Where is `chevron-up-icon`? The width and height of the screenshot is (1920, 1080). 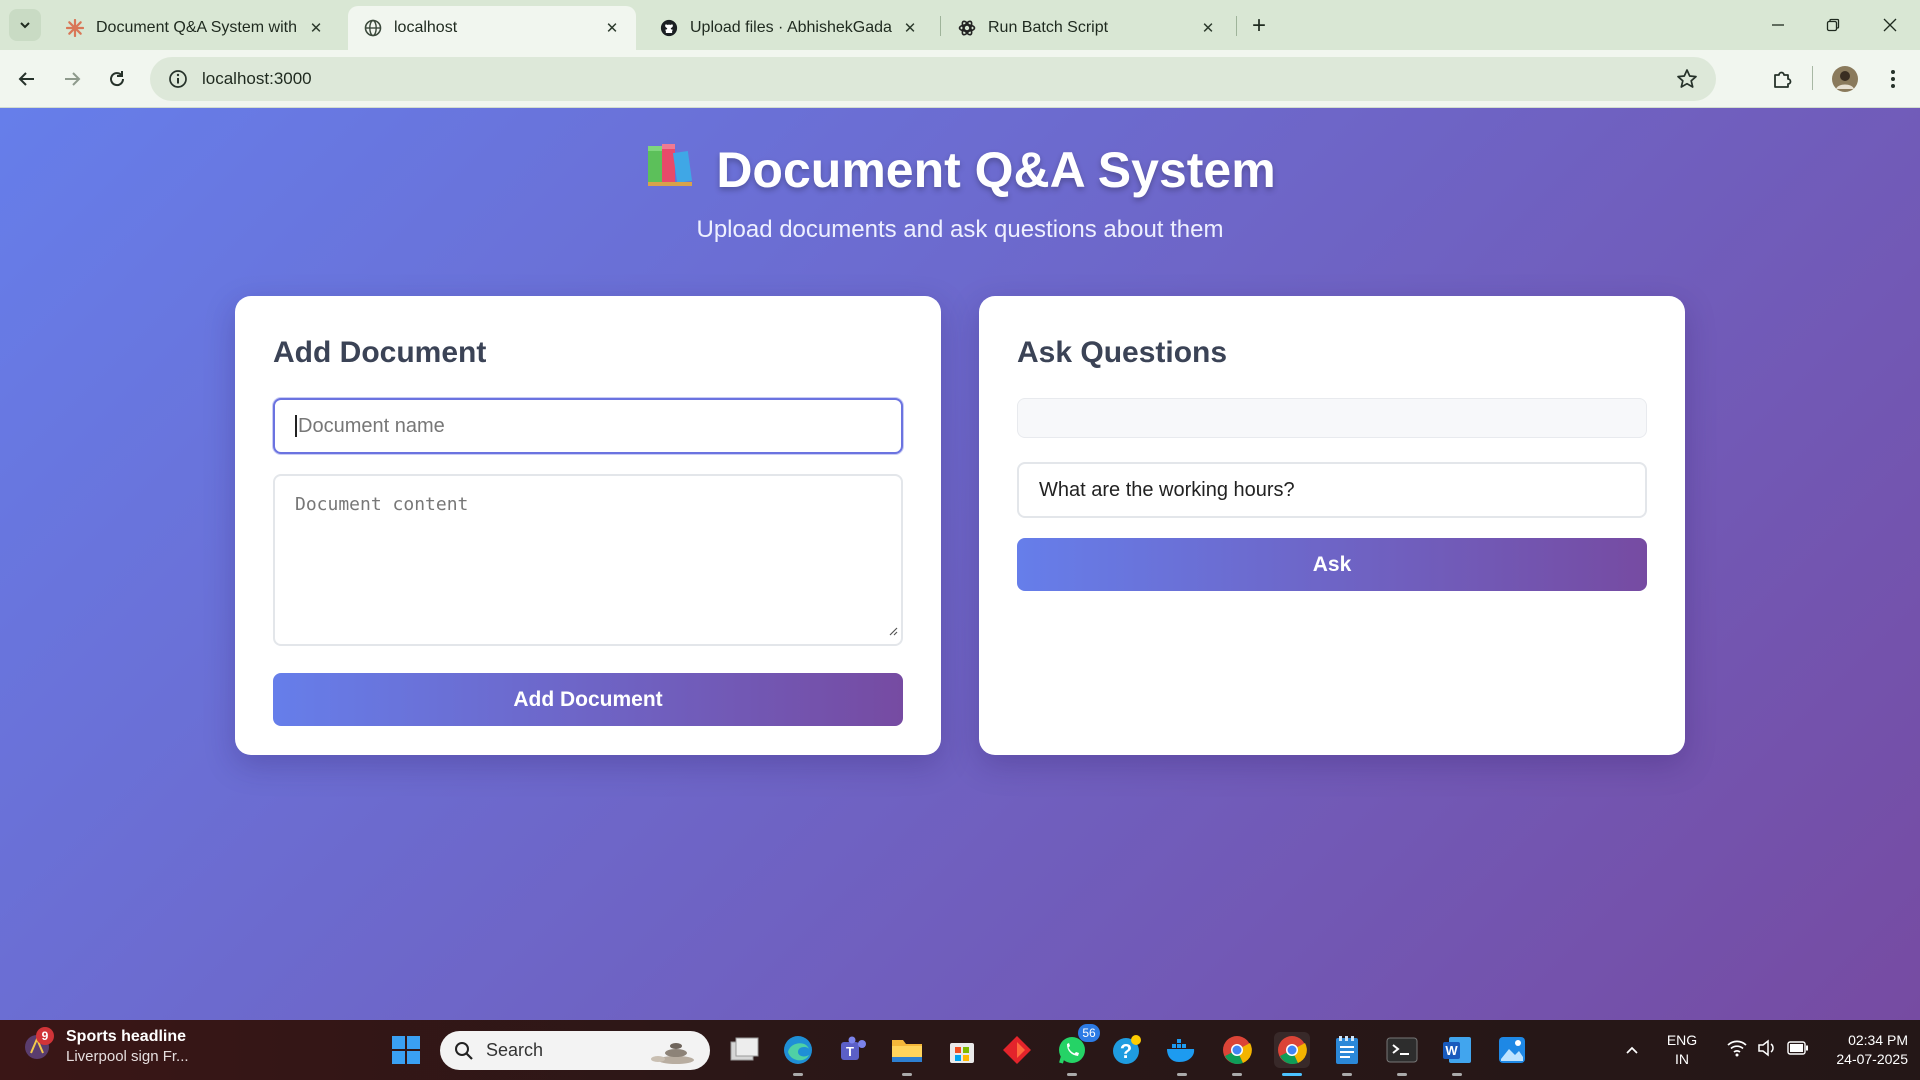 chevron-up-icon is located at coordinates (1632, 1050).